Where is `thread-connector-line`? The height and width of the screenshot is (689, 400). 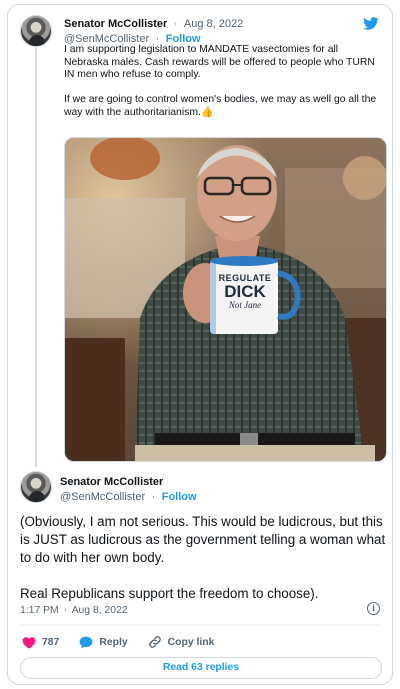
thread-connector-line is located at coordinates (36, 257).